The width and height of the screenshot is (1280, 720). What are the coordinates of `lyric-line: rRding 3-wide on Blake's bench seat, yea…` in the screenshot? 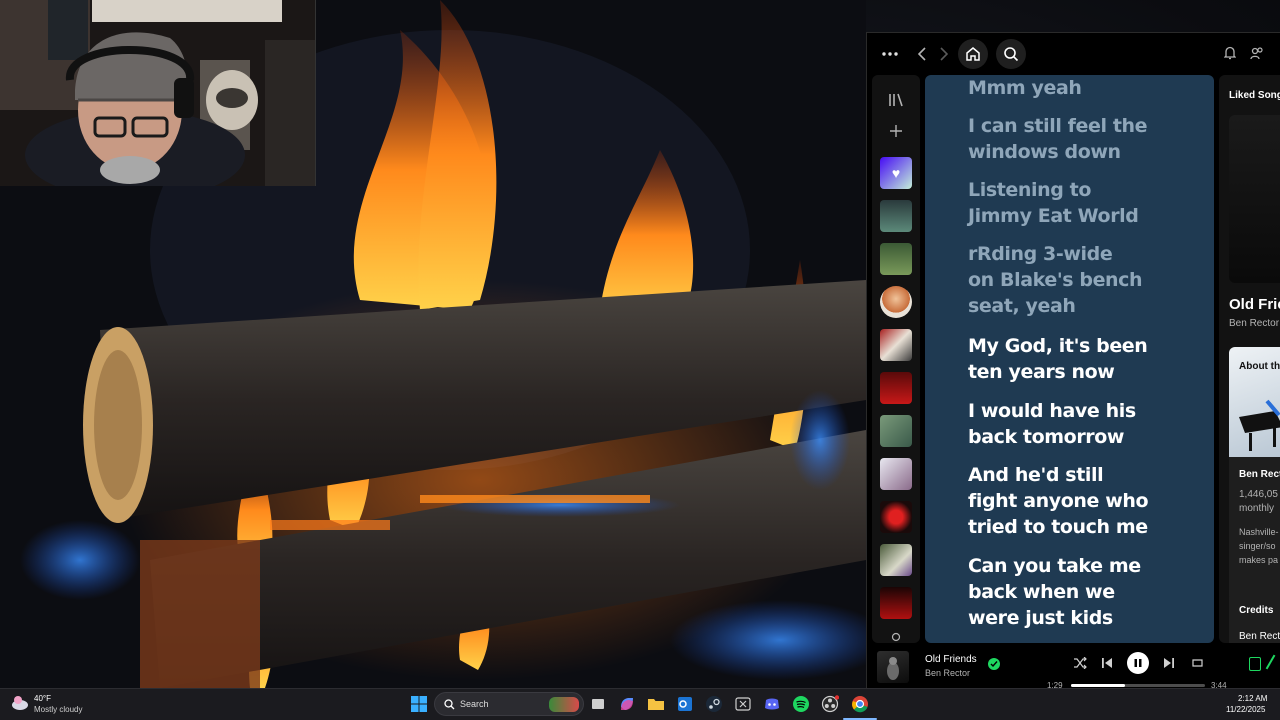 It's located at (1088, 280).